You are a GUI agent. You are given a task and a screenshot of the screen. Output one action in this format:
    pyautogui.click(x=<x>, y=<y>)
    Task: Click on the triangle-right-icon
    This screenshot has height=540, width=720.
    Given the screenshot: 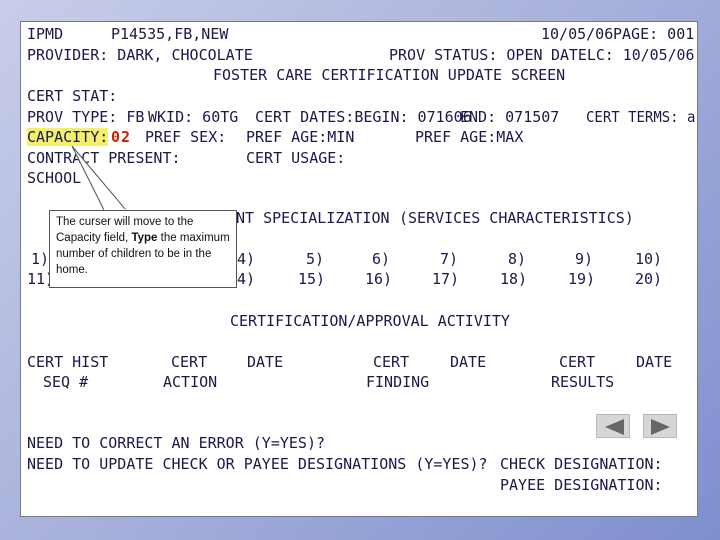 What is the action you would take?
    pyautogui.click(x=660, y=427)
    